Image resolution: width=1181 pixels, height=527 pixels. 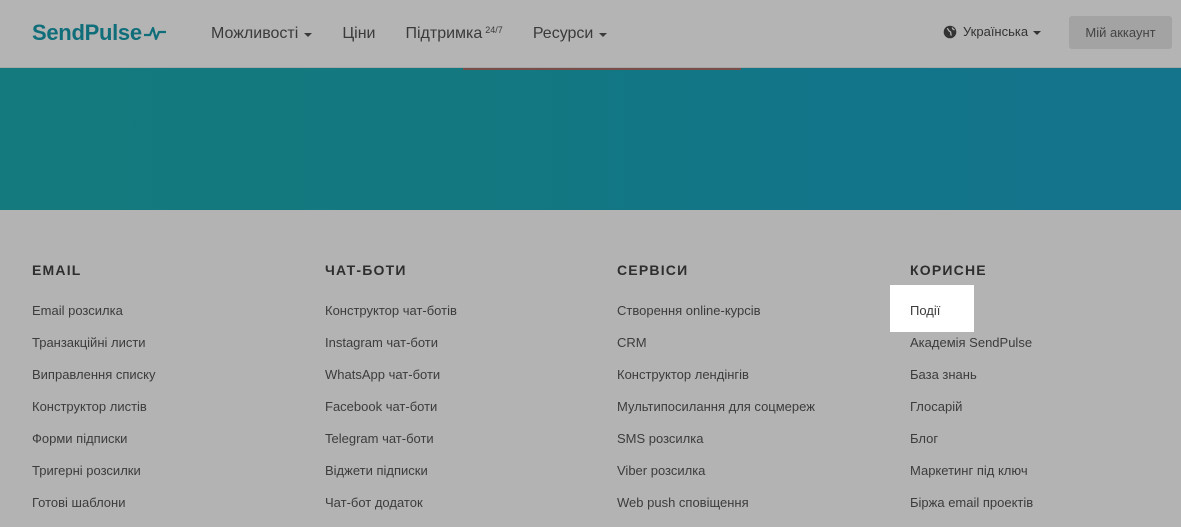 I want to click on footer-link: Блог, so click(x=924, y=438).